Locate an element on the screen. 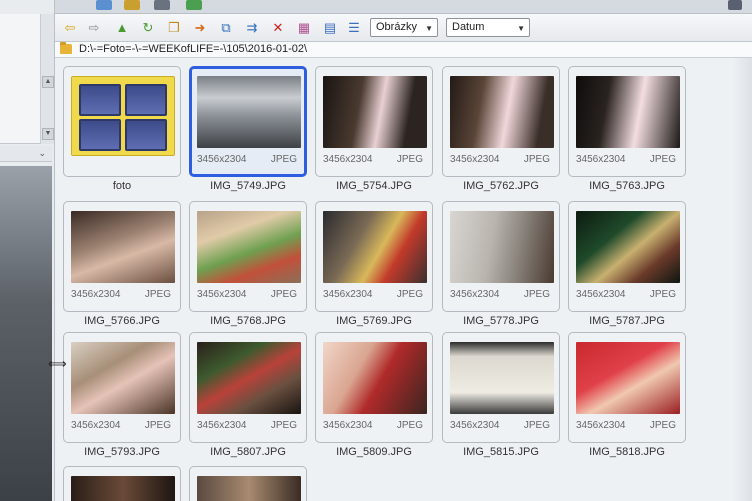 The height and width of the screenshot is (501, 752). file-name-label: IMG_5762.JPG is located at coordinates (501, 186).